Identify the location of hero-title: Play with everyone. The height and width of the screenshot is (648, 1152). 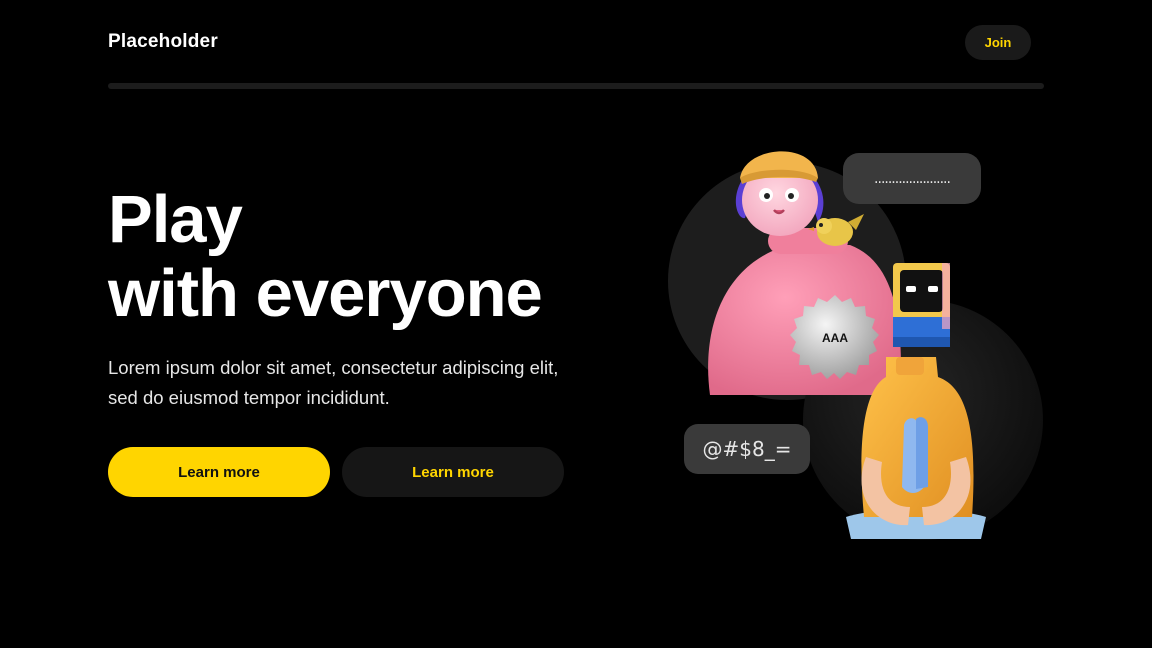
(325, 256).